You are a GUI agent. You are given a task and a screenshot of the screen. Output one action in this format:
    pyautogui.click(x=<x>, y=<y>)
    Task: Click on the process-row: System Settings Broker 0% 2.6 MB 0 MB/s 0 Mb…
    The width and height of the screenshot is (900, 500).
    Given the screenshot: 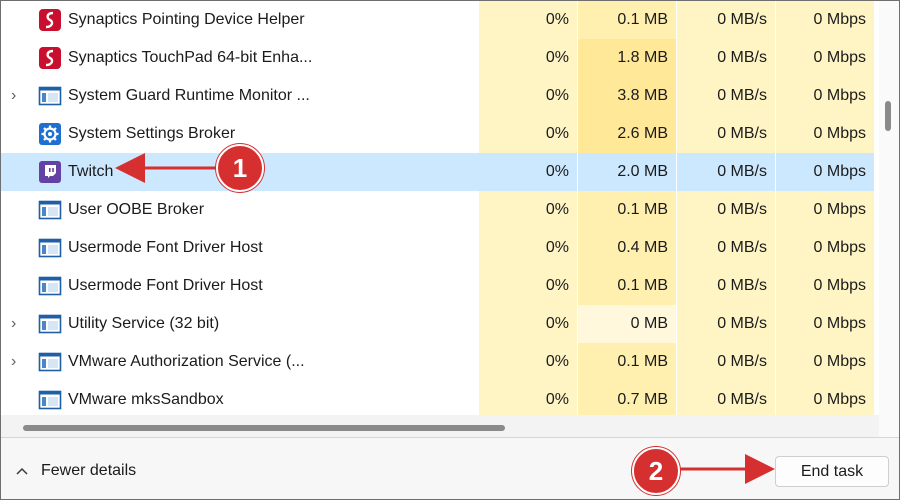 What is the action you would take?
    pyautogui.click(x=440, y=134)
    